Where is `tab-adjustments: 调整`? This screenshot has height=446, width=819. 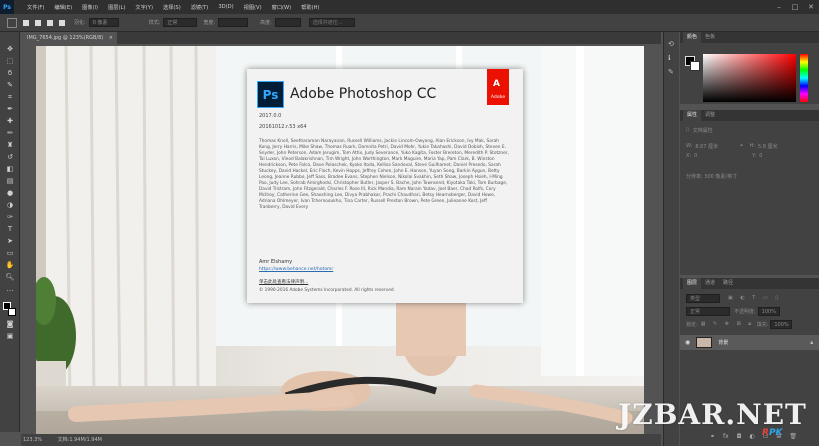 tab-adjustments: 调整 is located at coordinates (710, 115).